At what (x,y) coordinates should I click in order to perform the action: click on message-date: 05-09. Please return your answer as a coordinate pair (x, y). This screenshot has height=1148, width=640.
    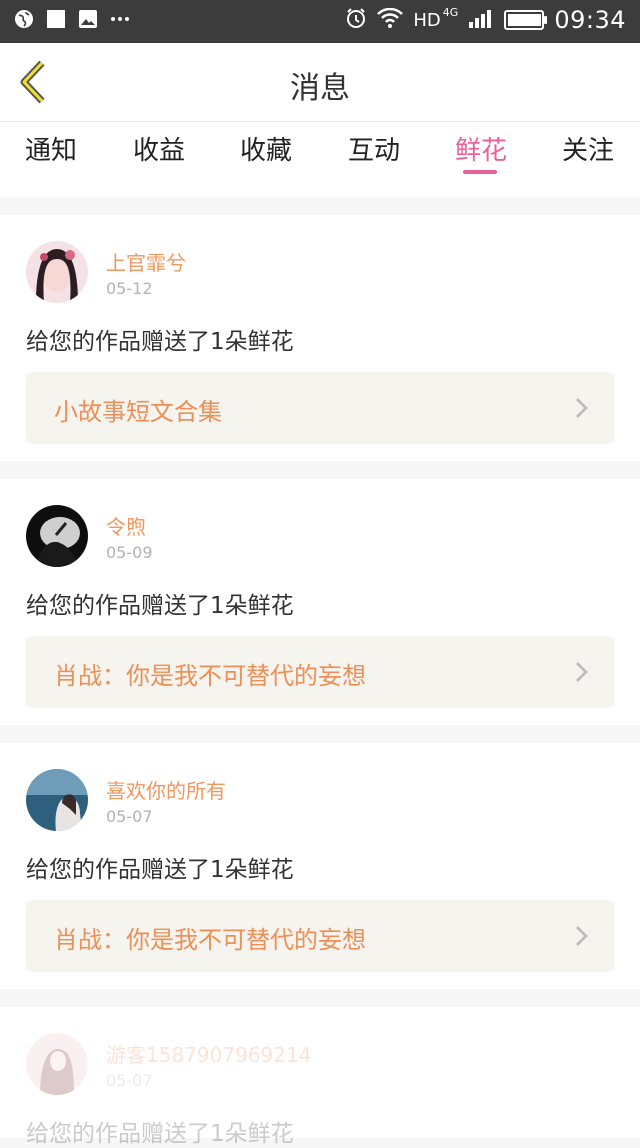
    Looking at the image, I should click on (129, 552).